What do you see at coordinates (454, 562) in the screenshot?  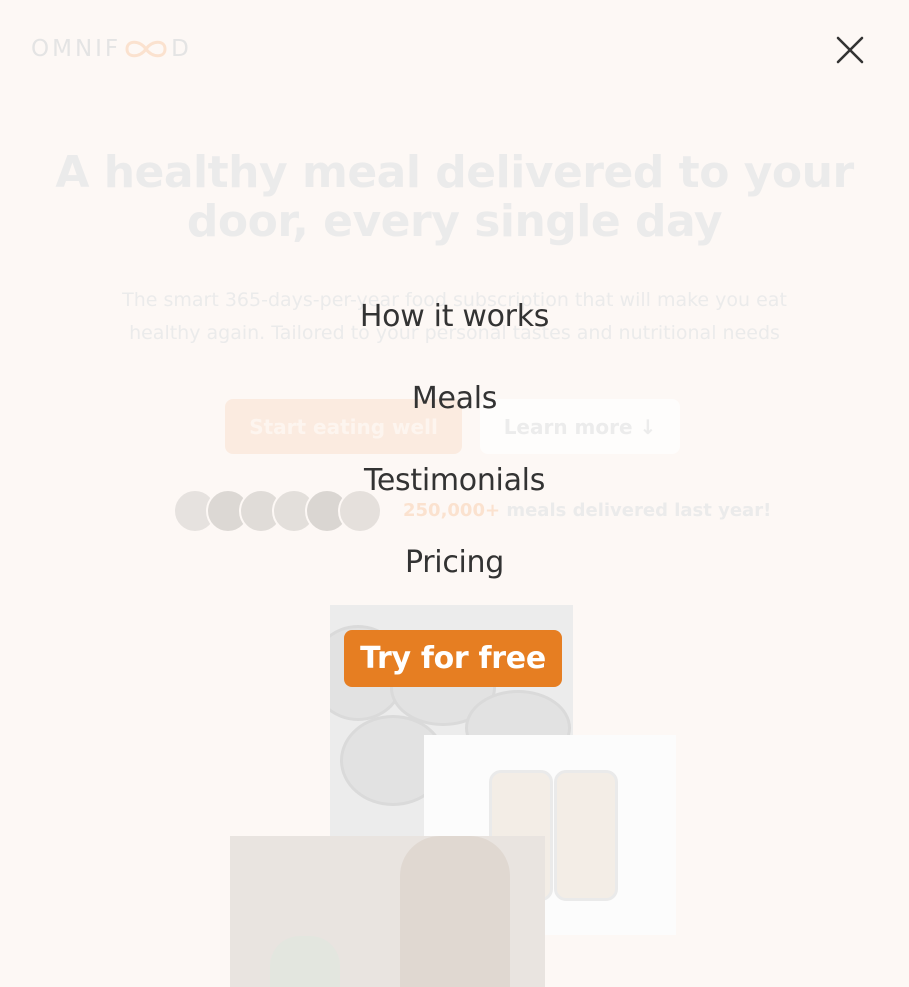 I see `nav-link-pricing: Pricing` at bounding box center [454, 562].